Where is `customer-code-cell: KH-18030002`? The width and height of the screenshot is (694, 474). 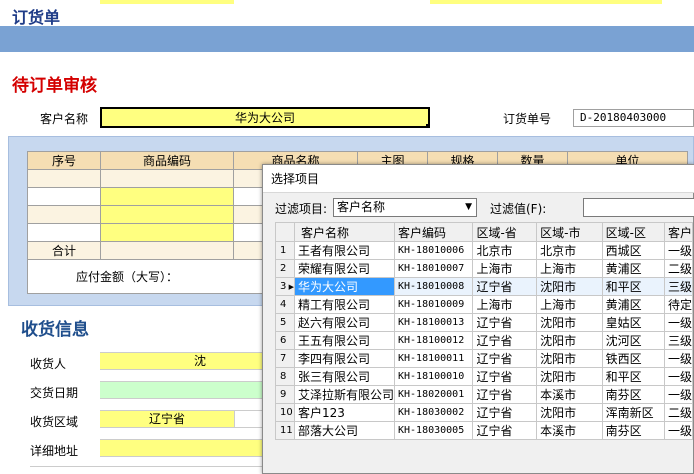
customer-code-cell: KH-18030002 is located at coordinates (433, 412).